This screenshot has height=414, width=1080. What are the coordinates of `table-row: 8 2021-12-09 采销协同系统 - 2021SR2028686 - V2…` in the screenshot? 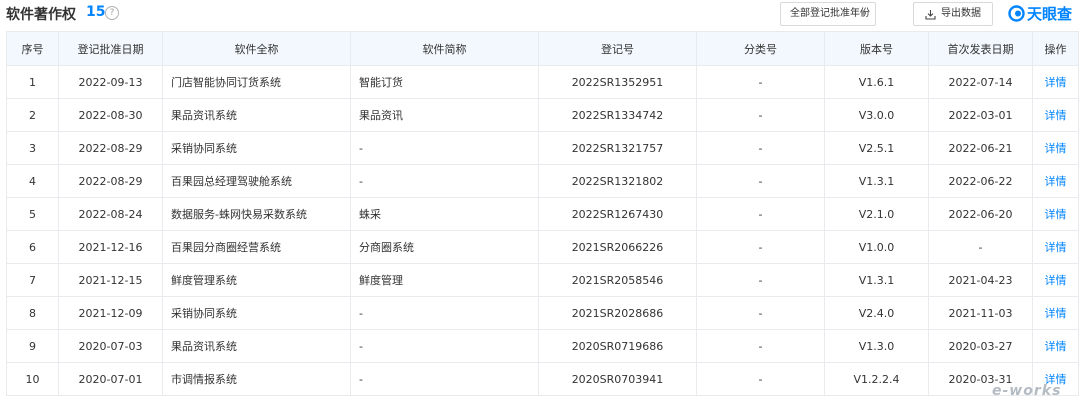 It's located at (542, 313).